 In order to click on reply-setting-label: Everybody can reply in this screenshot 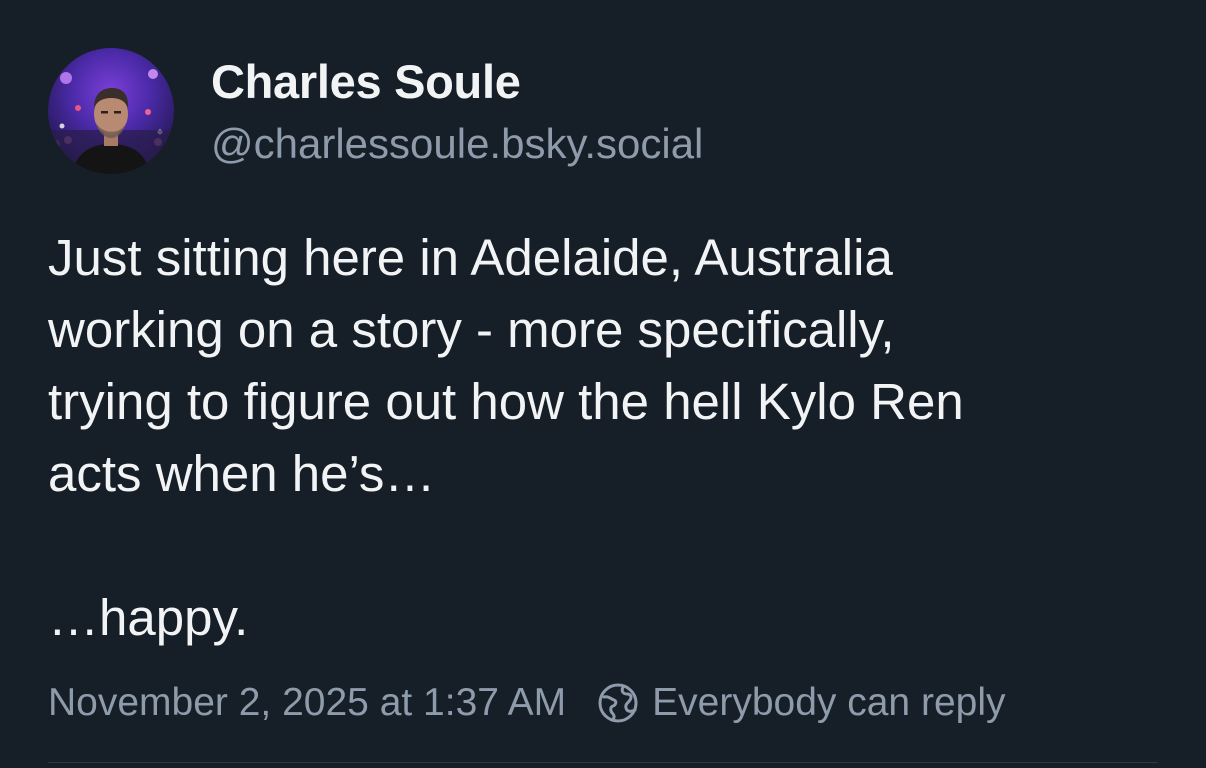, I will do `click(829, 702)`.